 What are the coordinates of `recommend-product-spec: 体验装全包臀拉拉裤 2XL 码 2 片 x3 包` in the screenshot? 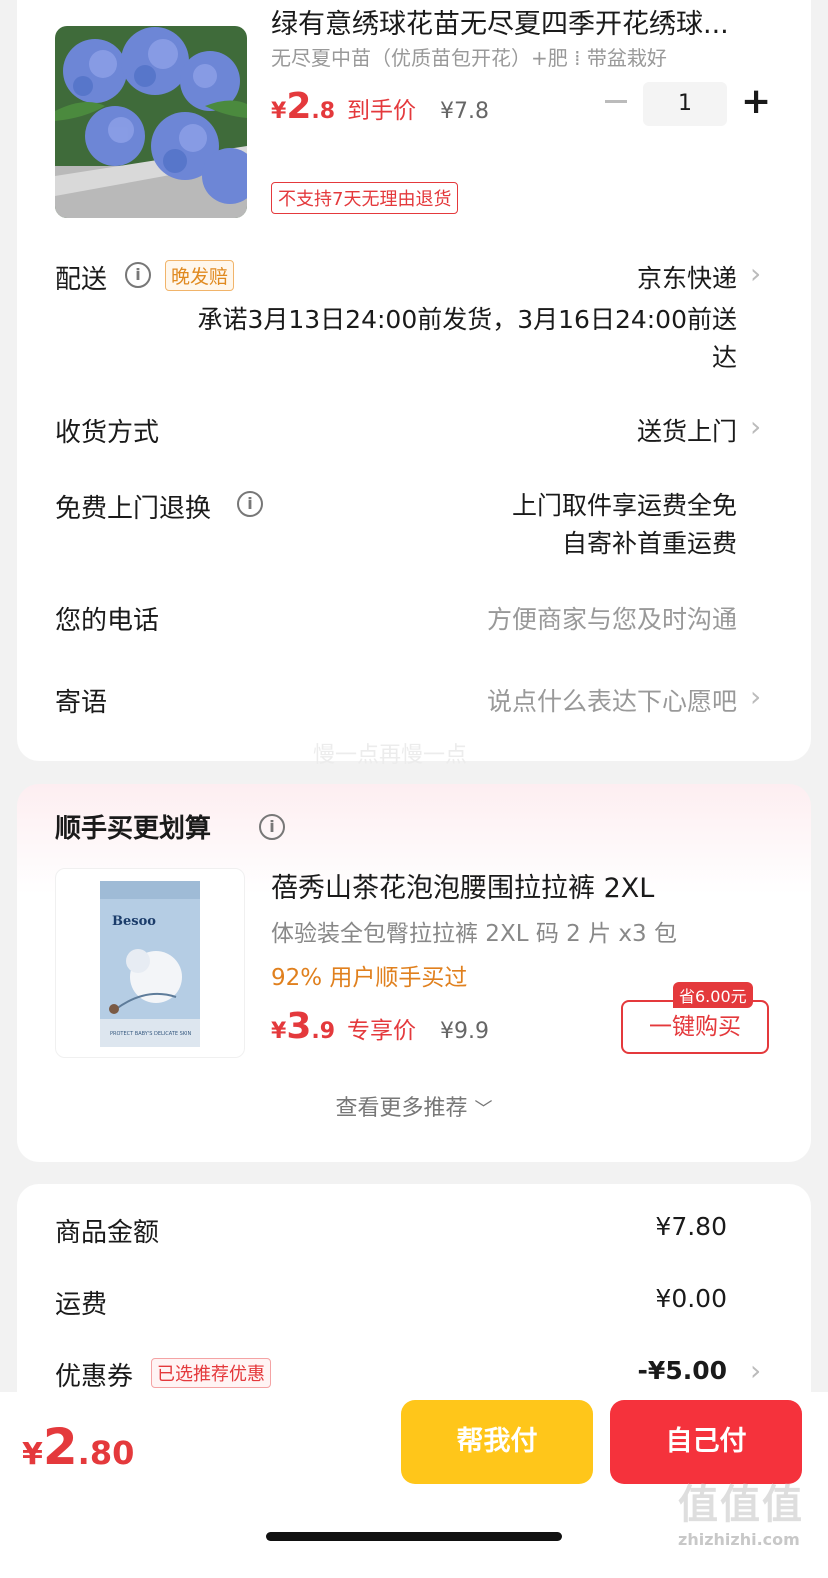 It's located at (474, 934).